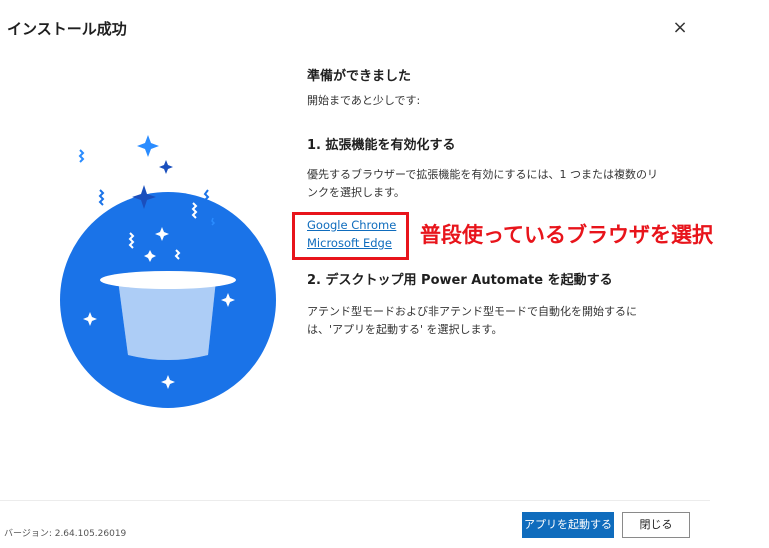 This screenshot has width=769, height=548. I want to click on ready-subtitle: 開始まであと少しです:, so click(364, 100).